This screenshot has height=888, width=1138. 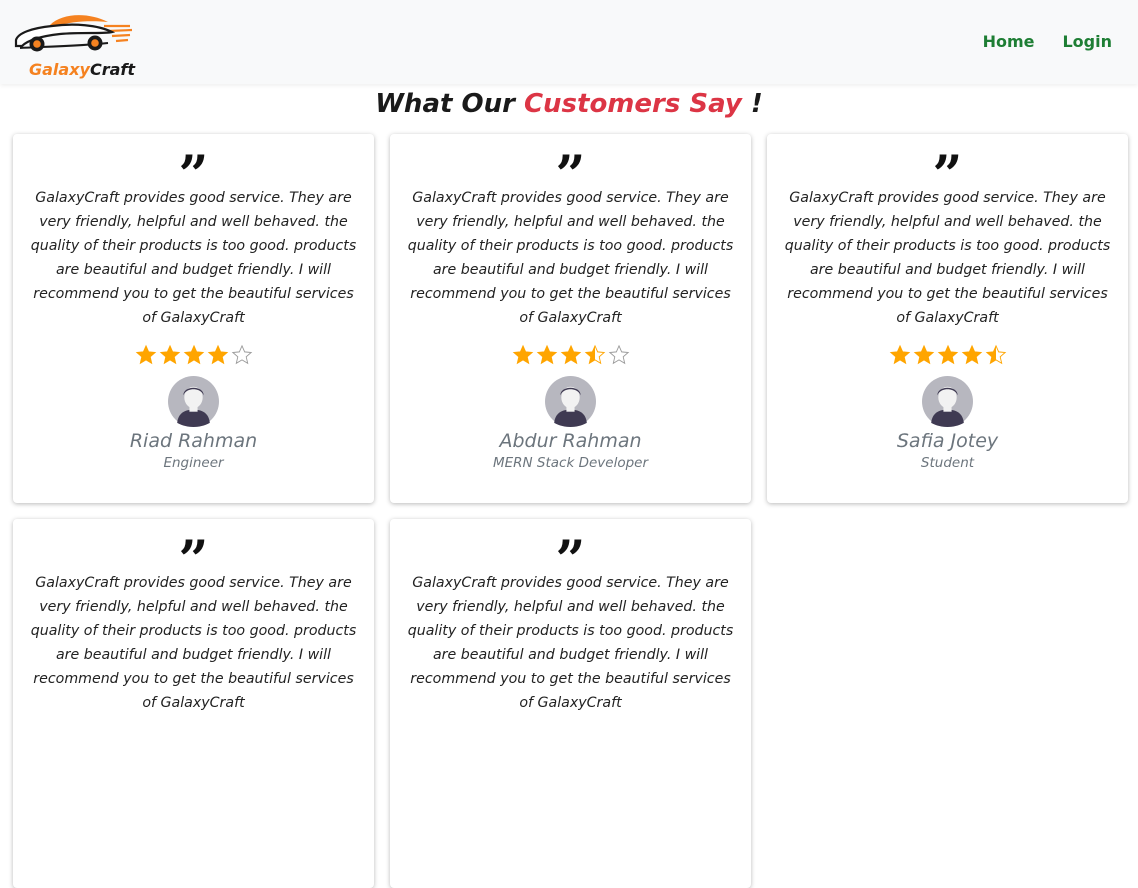 What do you see at coordinates (632, 104) in the screenshot?
I see `page-title-accent: Customers Say` at bounding box center [632, 104].